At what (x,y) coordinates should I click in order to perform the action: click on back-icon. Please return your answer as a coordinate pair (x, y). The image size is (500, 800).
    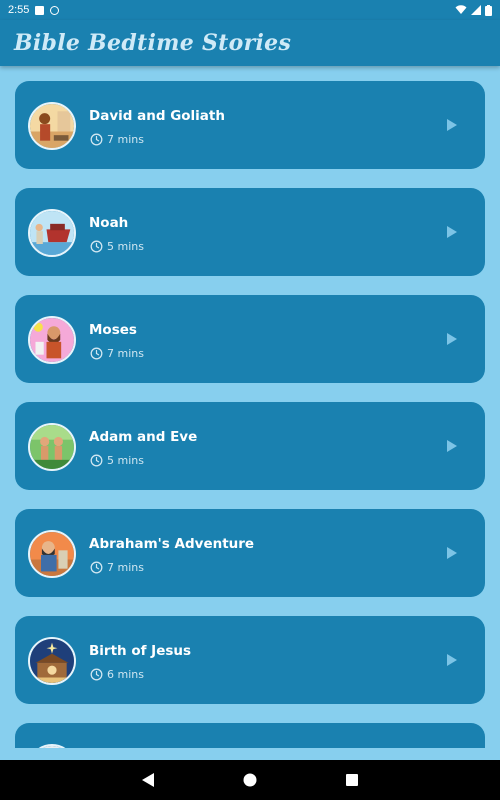
    Looking at the image, I should click on (148, 780).